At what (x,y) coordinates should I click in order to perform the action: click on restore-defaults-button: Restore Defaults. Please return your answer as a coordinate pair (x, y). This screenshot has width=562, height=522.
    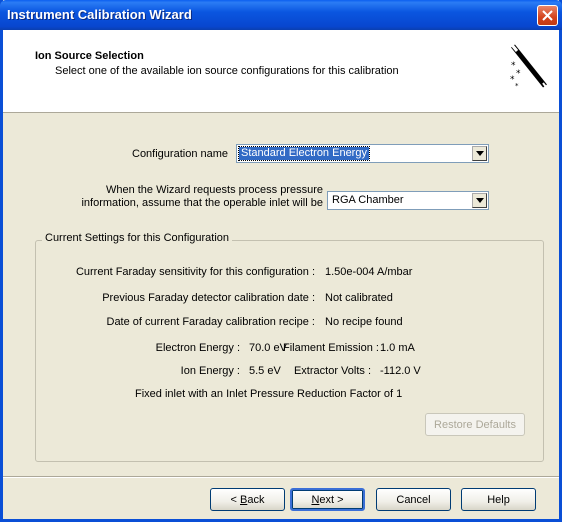
    Looking at the image, I should click on (475, 424).